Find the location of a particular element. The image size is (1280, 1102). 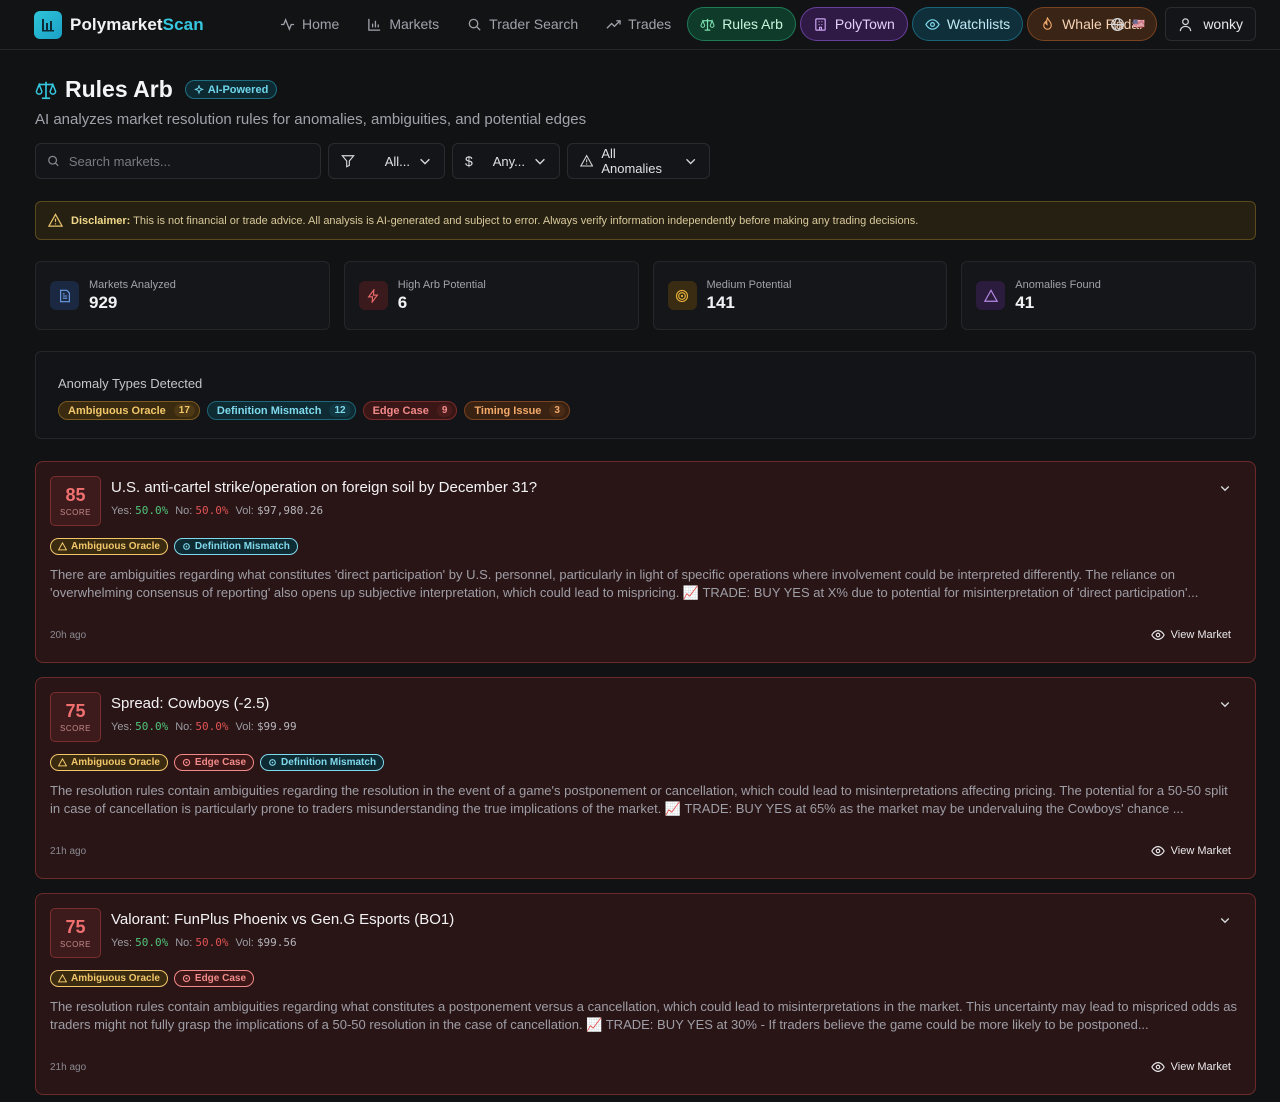

arb-score: 75 SCORE is located at coordinates (75, 933).